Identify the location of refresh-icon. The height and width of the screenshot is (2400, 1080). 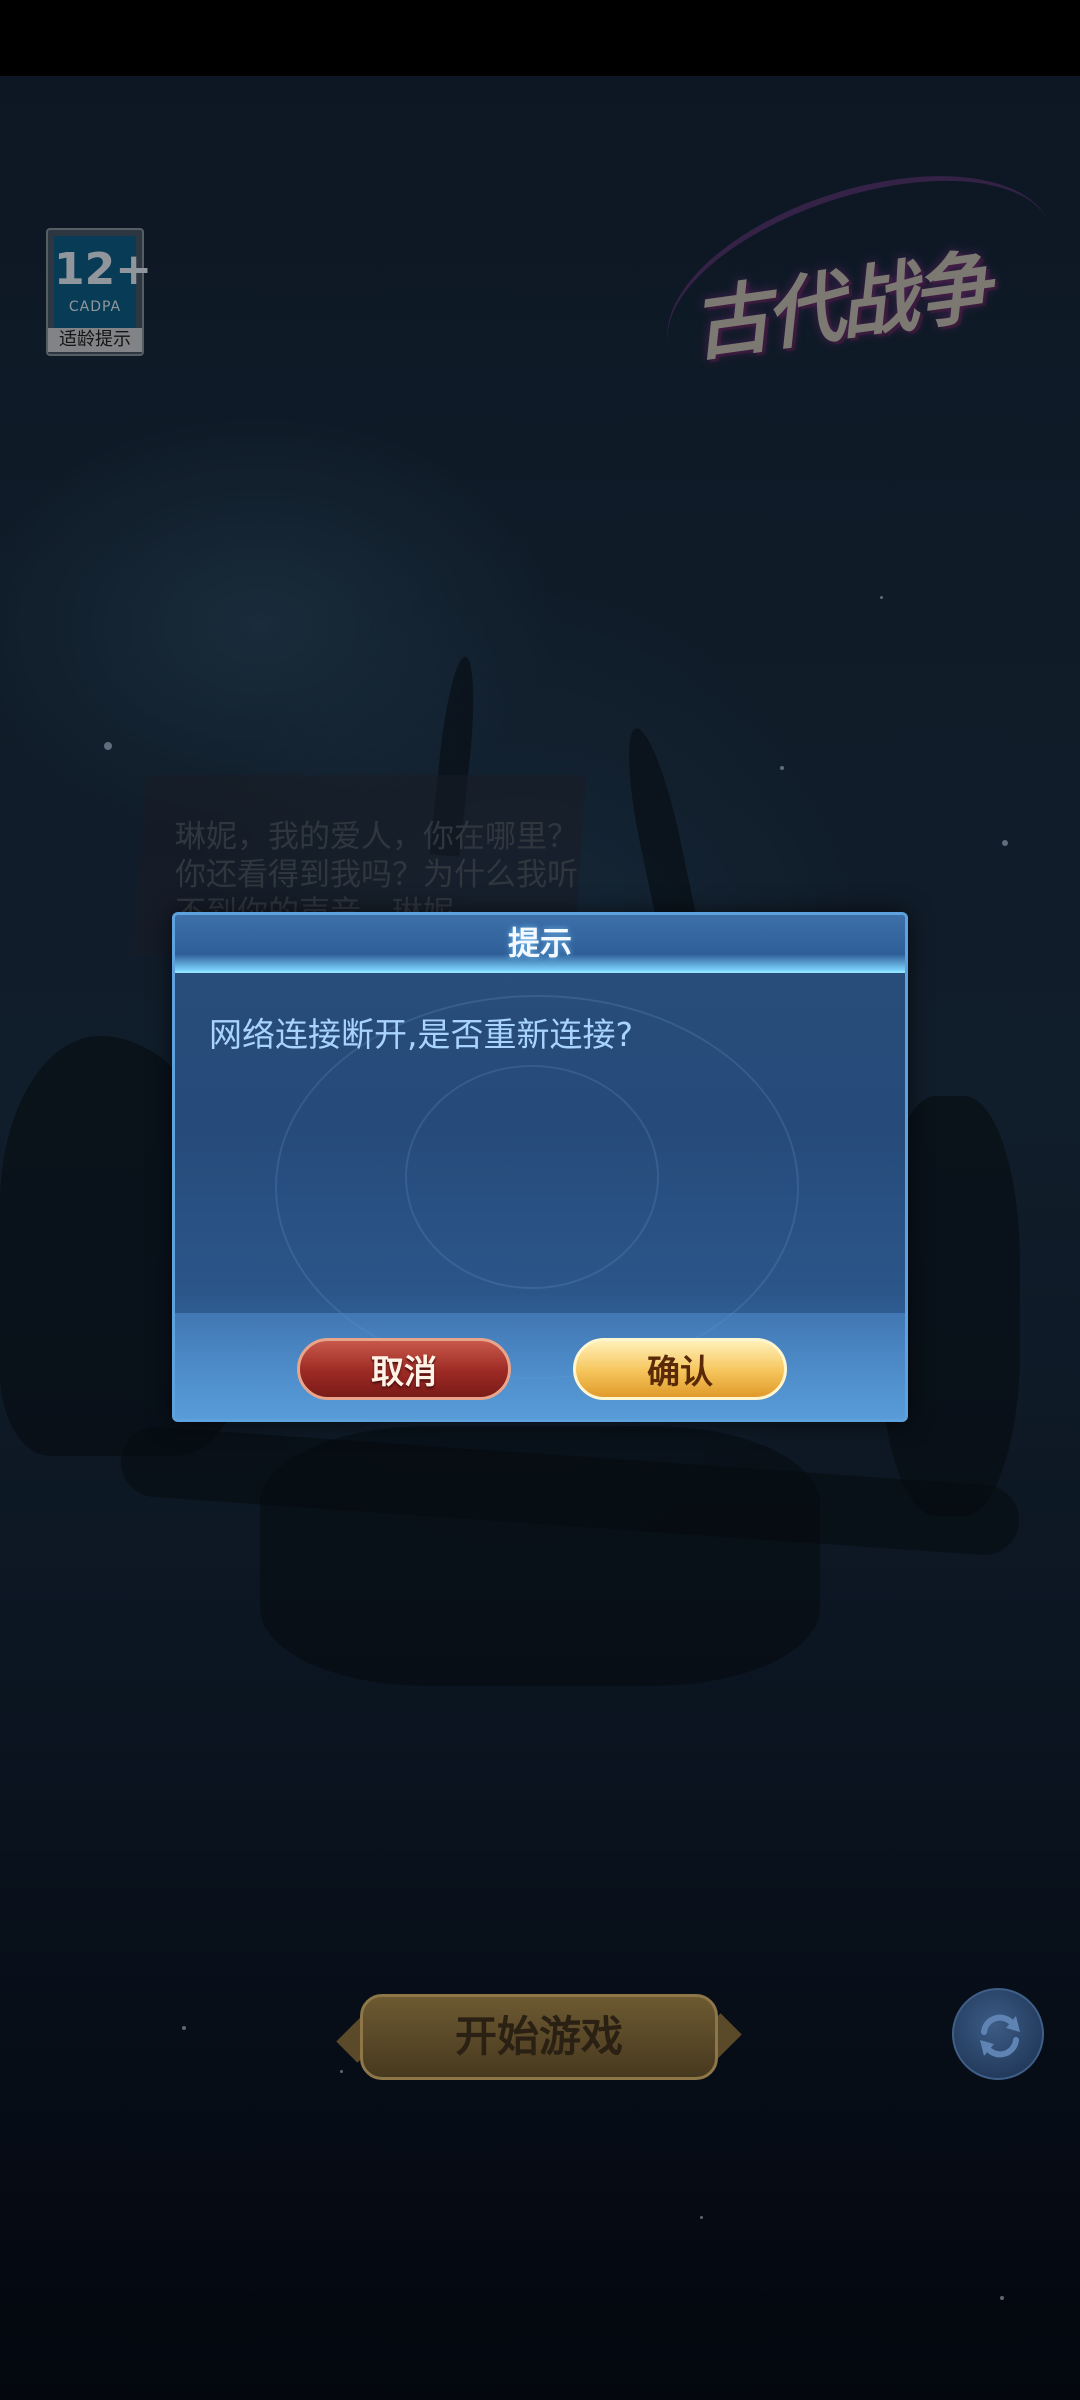
(1000, 2036).